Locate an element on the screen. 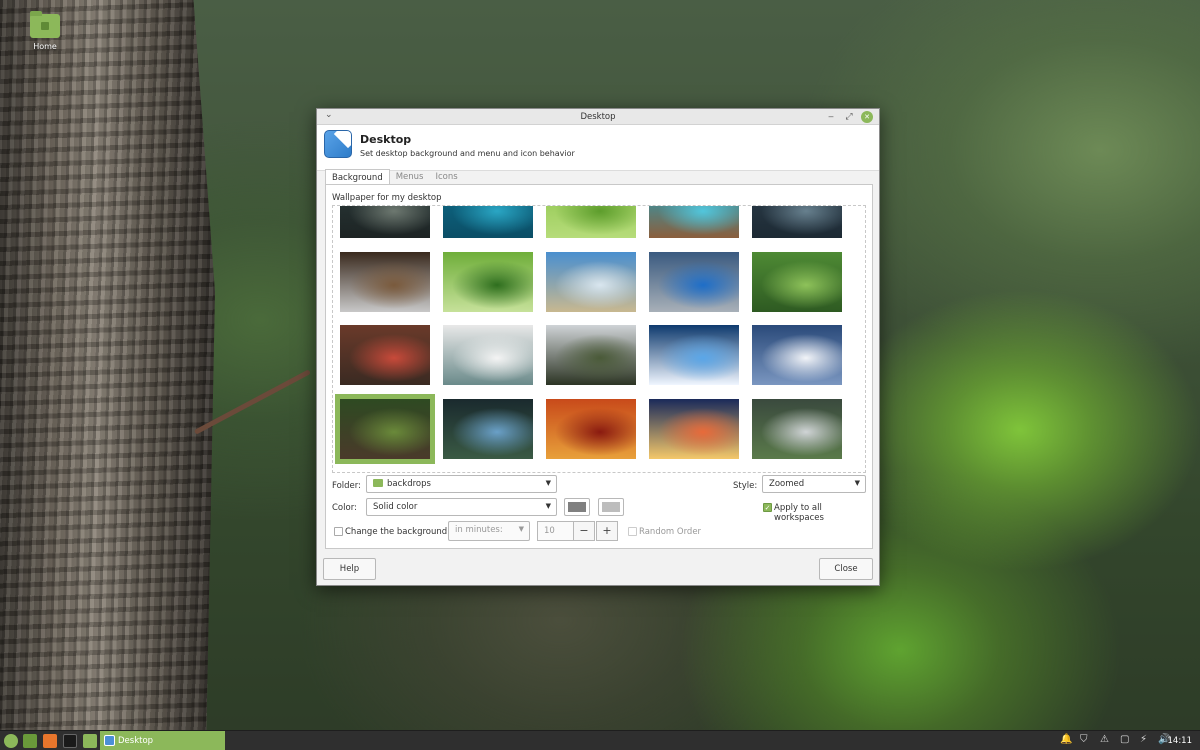  firefox-icon is located at coordinates (50, 741).